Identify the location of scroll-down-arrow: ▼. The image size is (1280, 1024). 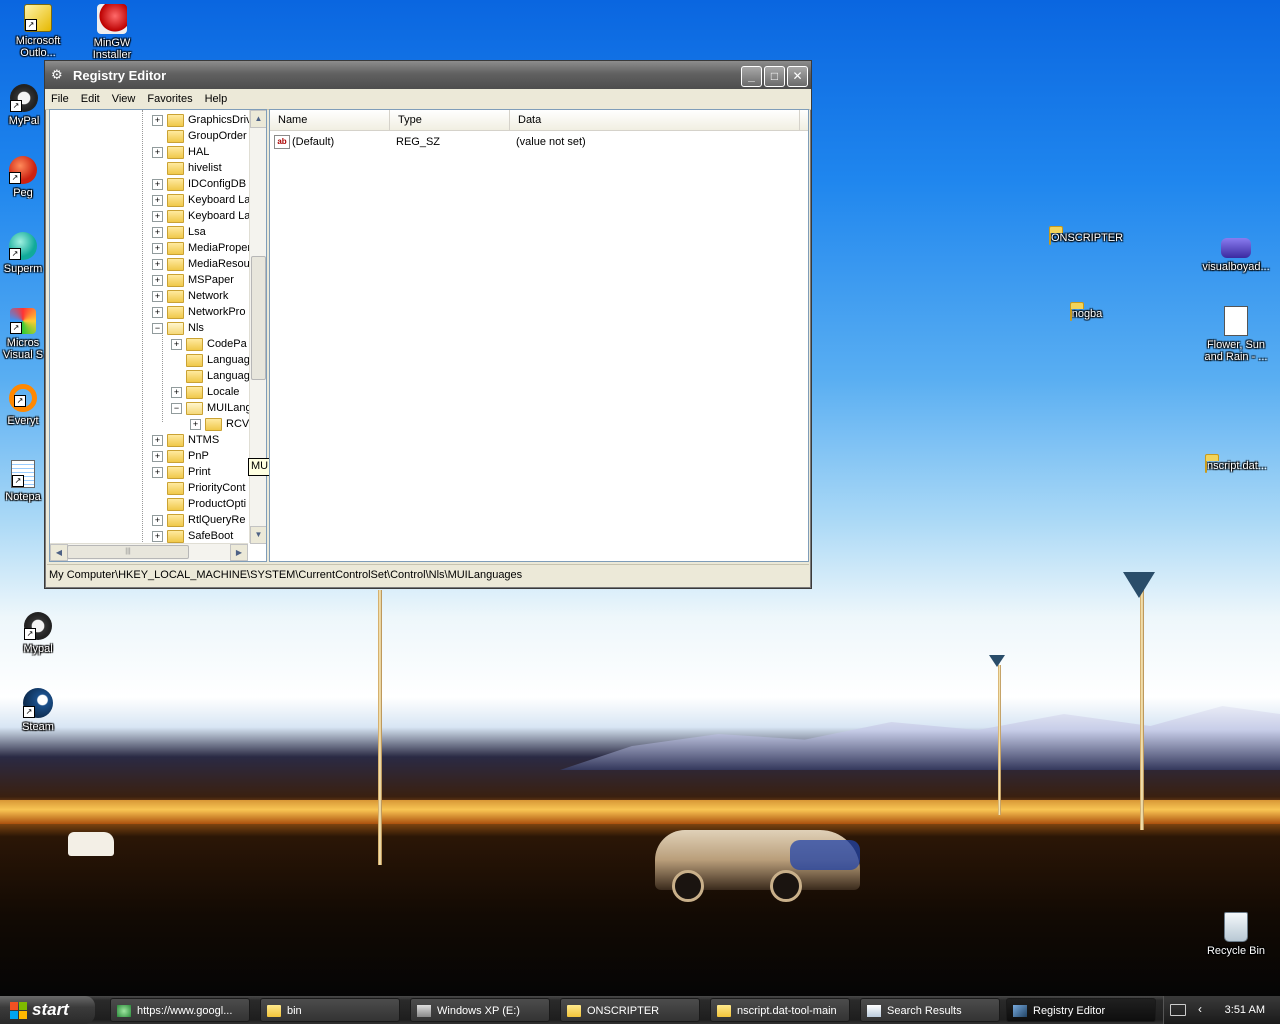
(258, 535).